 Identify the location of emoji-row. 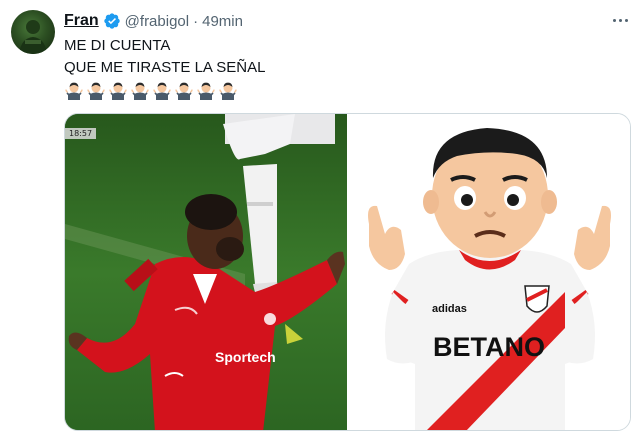
(152, 90).